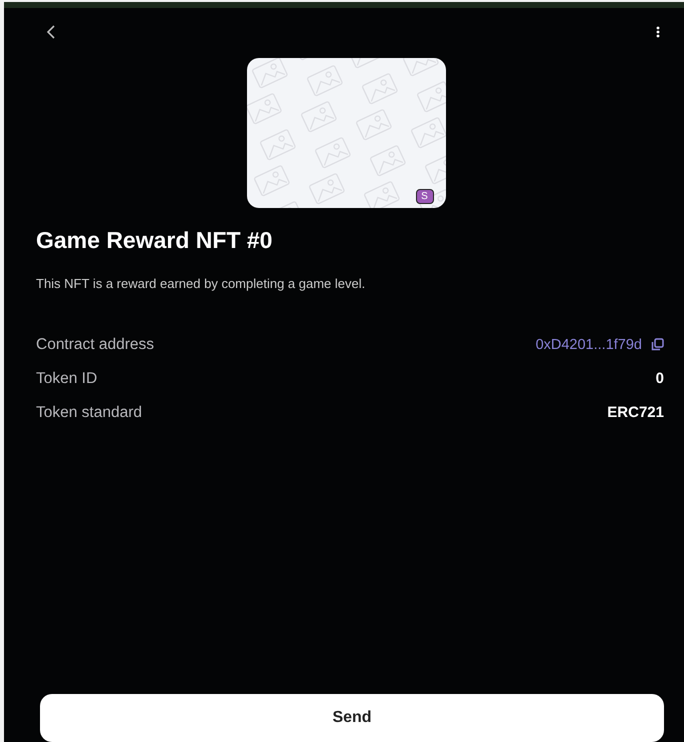 The width and height of the screenshot is (684, 742). What do you see at coordinates (658, 32) in the screenshot?
I see `more-icon` at bounding box center [658, 32].